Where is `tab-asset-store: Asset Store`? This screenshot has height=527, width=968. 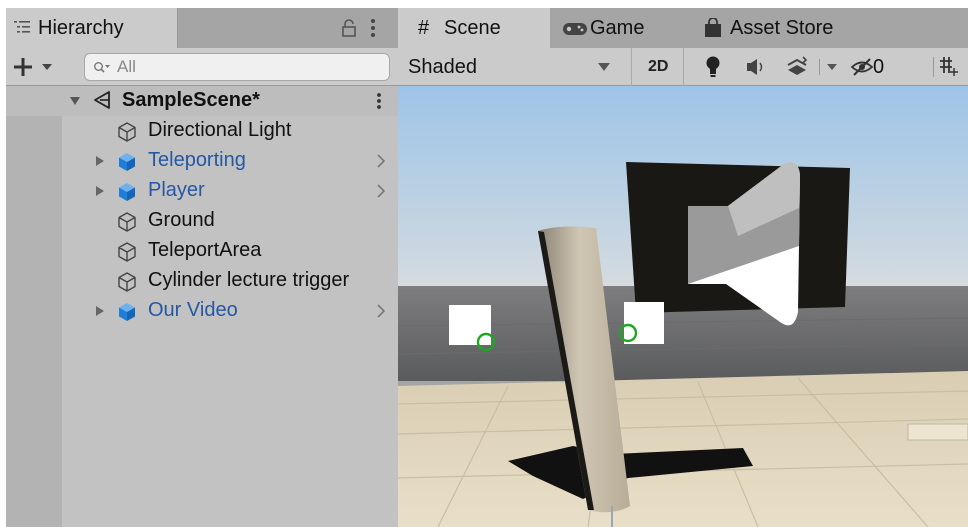 tab-asset-store: Asset Store is located at coordinates (790, 28).